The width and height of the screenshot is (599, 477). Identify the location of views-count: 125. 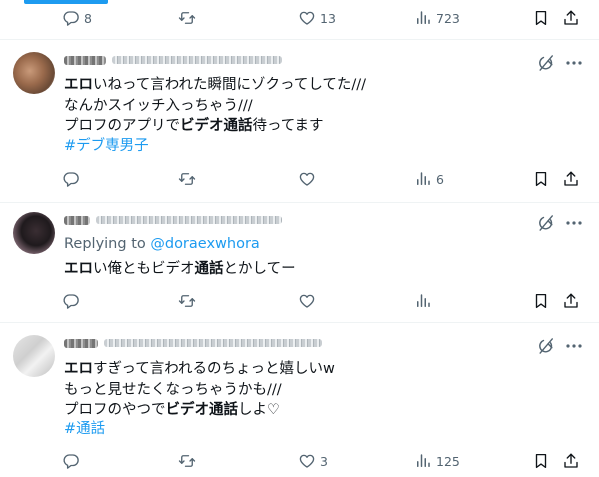
(448, 461).